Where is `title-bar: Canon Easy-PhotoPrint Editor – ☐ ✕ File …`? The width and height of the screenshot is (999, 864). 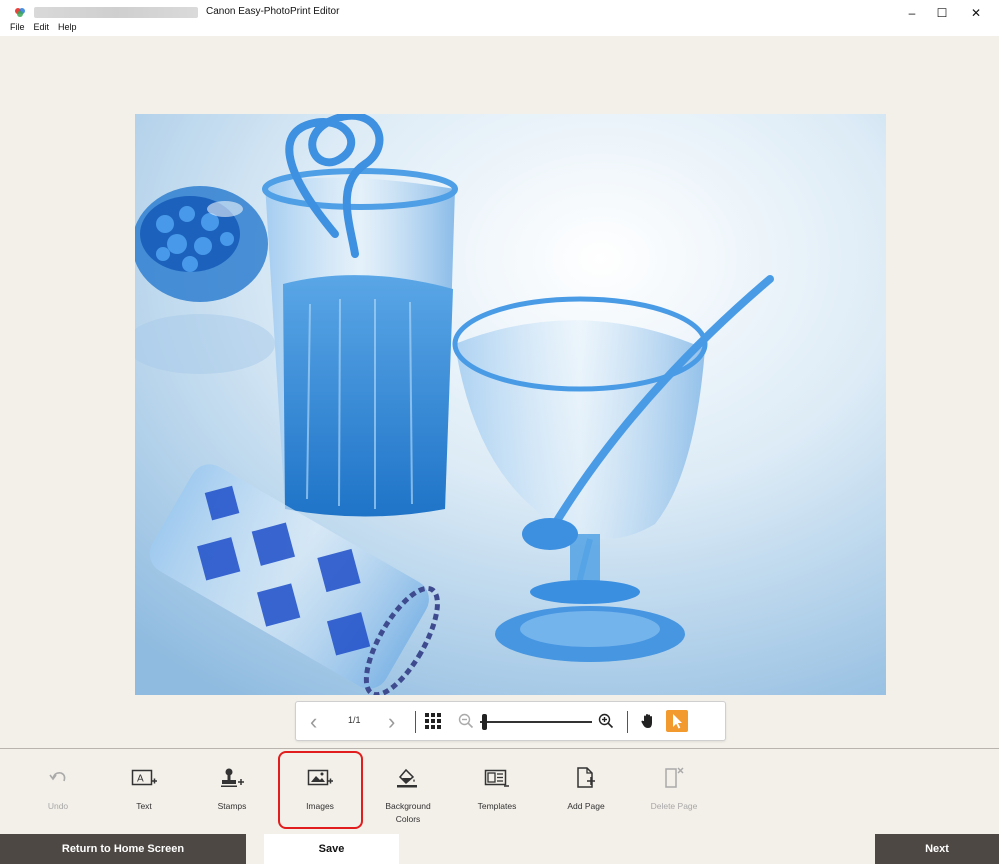 title-bar: Canon Easy-PhotoPrint Editor – ☐ ✕ File … is located at coordinates (499, 18).